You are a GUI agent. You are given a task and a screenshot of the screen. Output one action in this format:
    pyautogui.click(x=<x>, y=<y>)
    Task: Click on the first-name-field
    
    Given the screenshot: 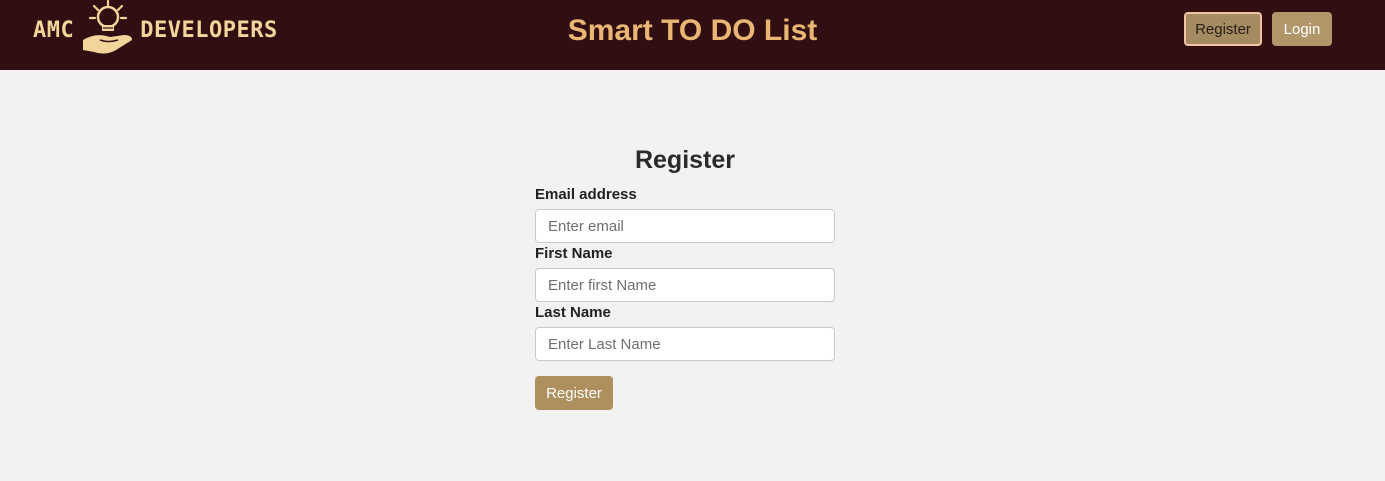 What is the action you would take?
    pyautogui.click(x=685, y=285)
    